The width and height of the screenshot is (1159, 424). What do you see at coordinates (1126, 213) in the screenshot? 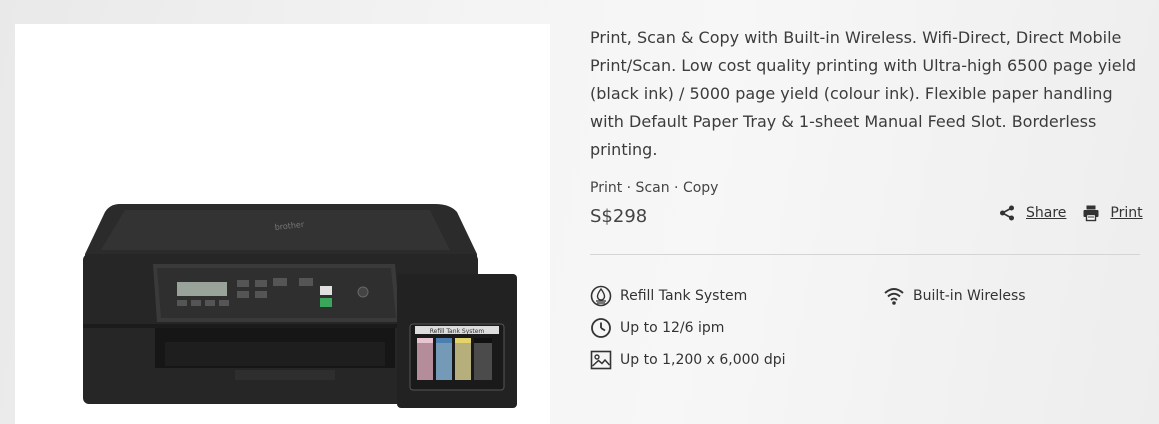
I see `print-link: Print` at bounding box center [1126, 213].